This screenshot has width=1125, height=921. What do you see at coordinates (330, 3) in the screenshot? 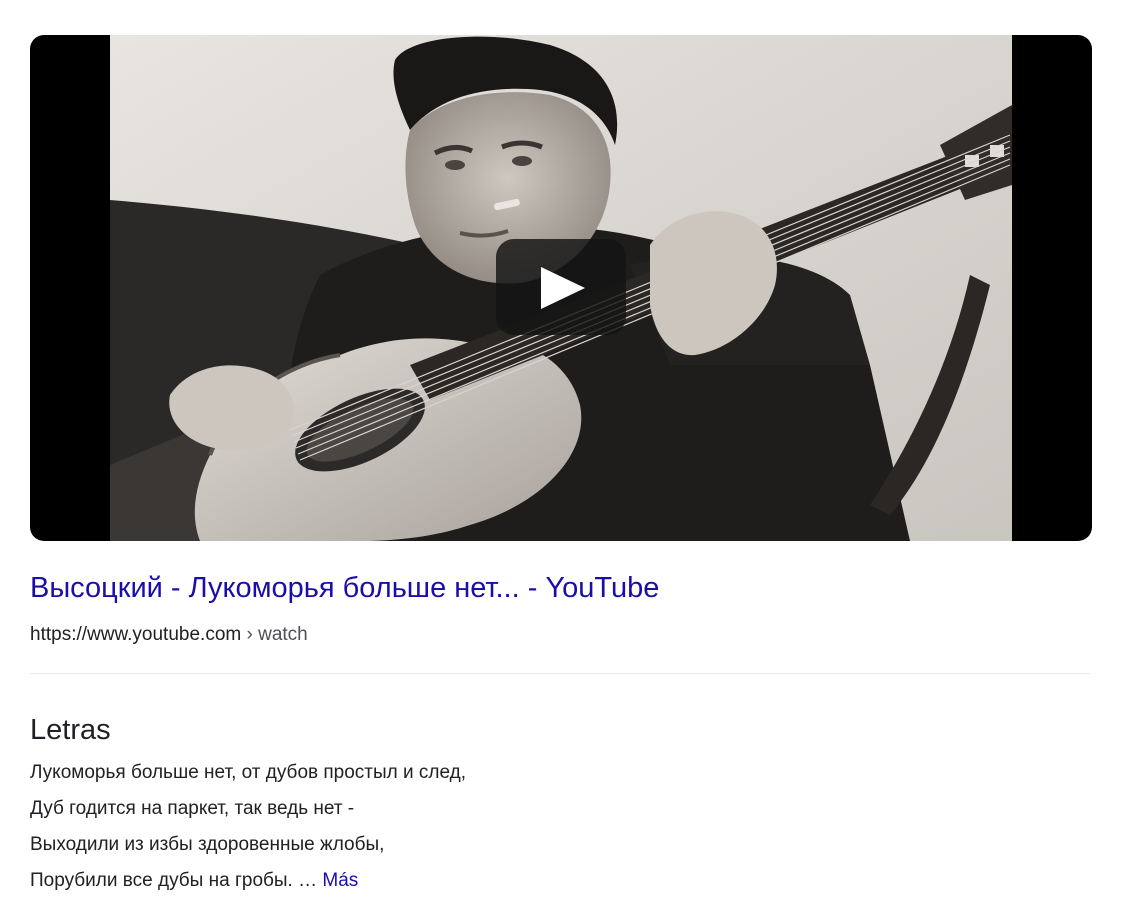
I see `cropped-previous-text` at bounding box center [330, 3].